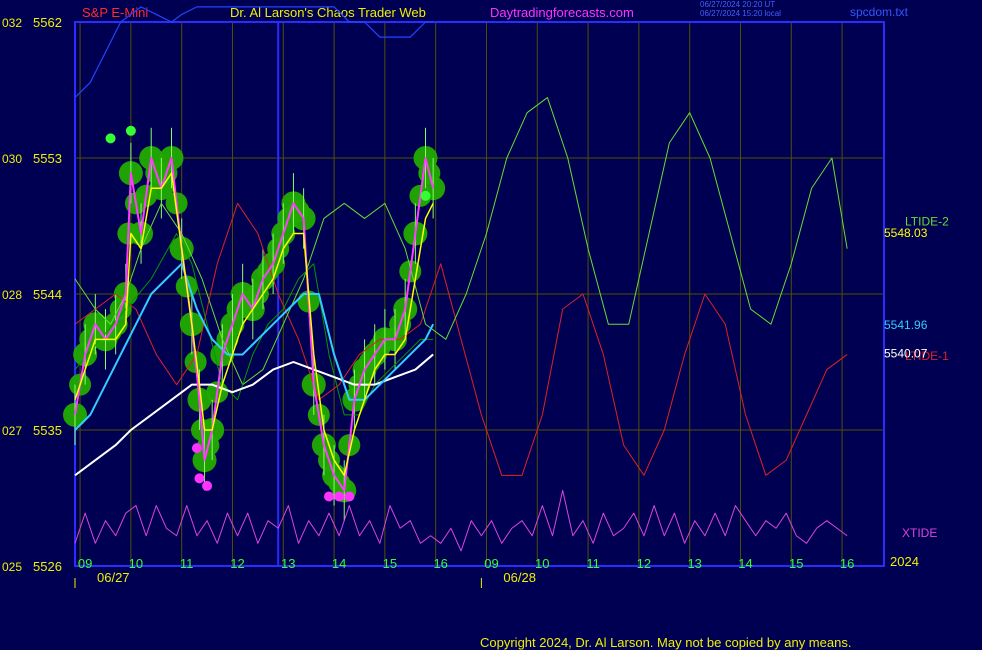 This screenshot has width=982, height=650. I want to click on y-tick-label: 5544, so click(47, 294).